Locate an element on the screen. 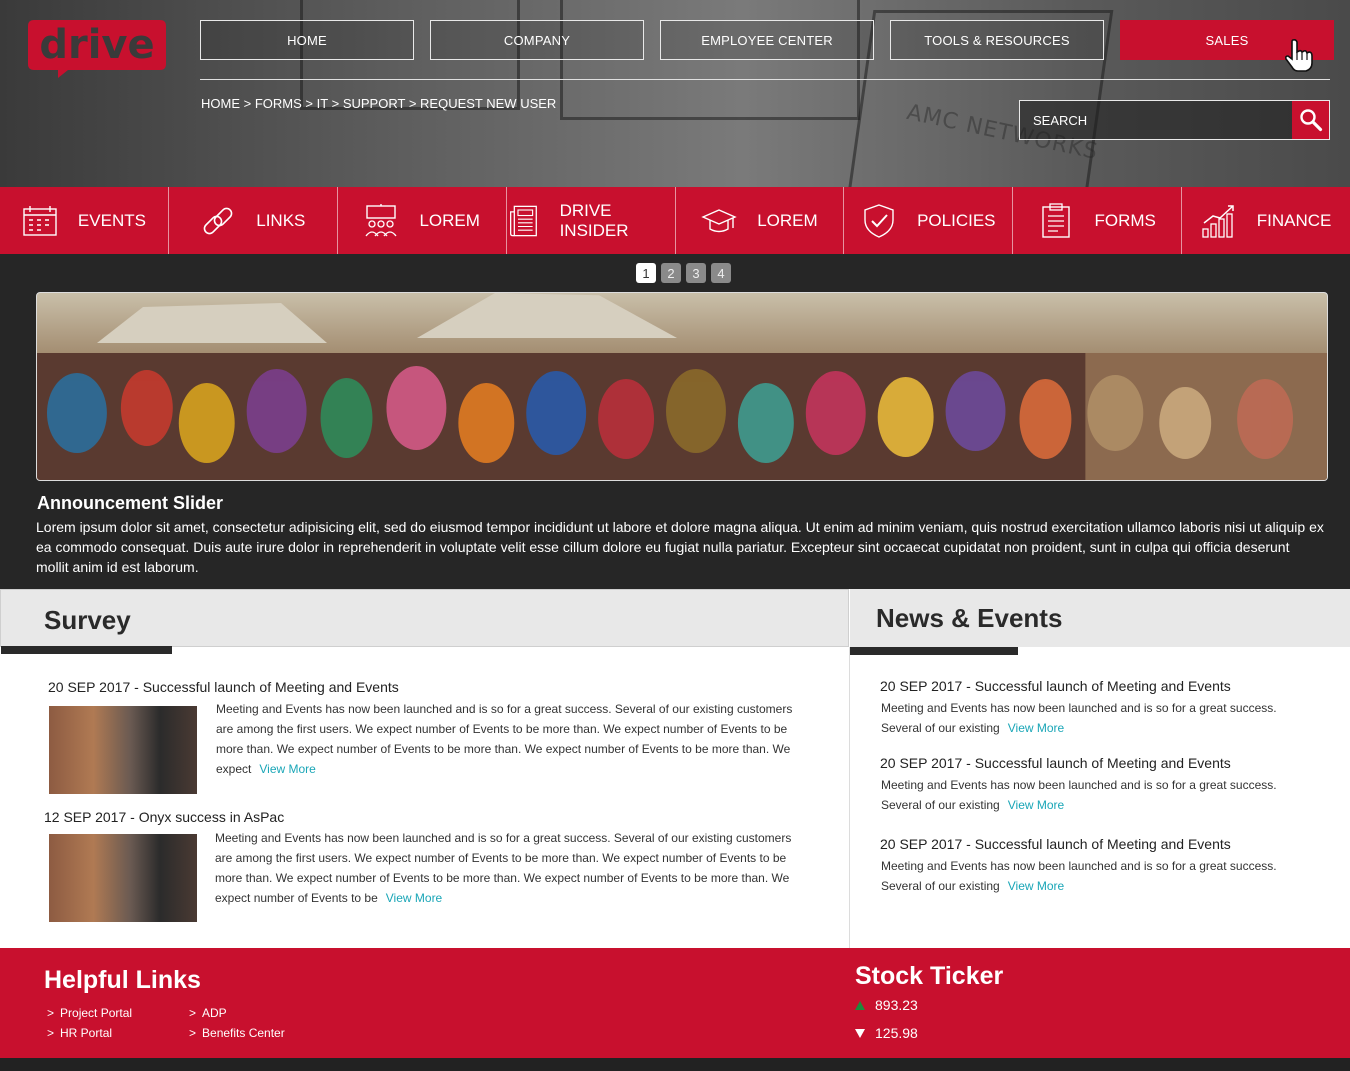 This screenshot has width=1350, height=1071. helpful-link-hr-portal: > HR Portal is located at coordinates (79, 1033).